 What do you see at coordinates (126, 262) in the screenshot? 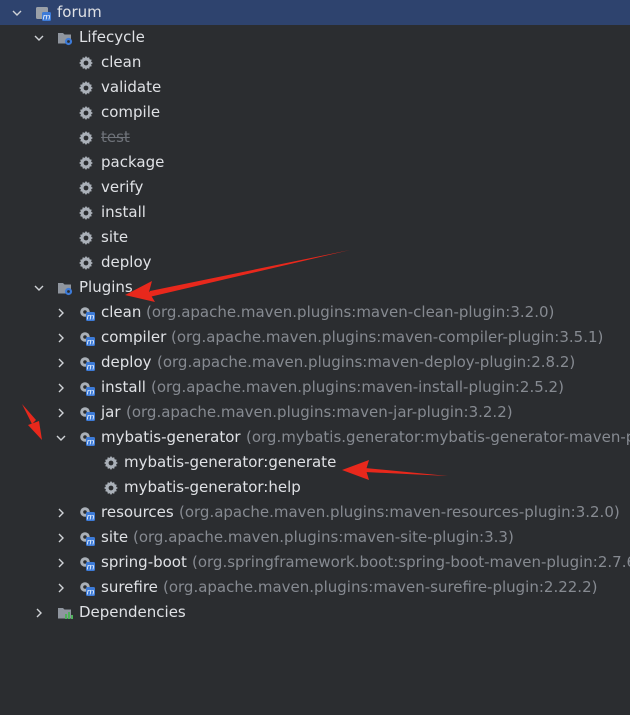
I see `tree-row-label: deploy` at bounding box center [126, 262].